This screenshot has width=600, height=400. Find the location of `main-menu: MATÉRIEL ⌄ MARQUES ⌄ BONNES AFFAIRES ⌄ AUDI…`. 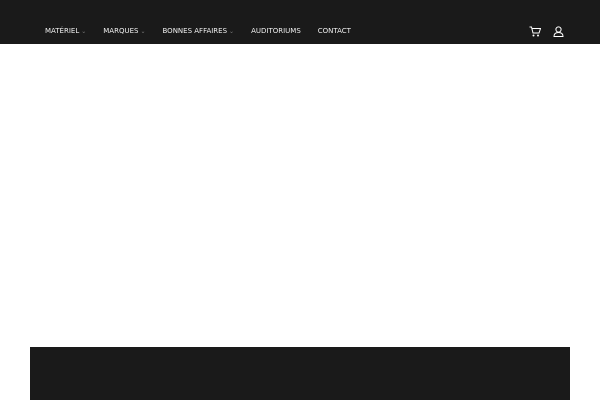

main-menu: MATÉRIEL ⌄ MARQUES ⌄ BONNES AFFAIRES ⌄ AUDI… is located at coordinates (206, 31).